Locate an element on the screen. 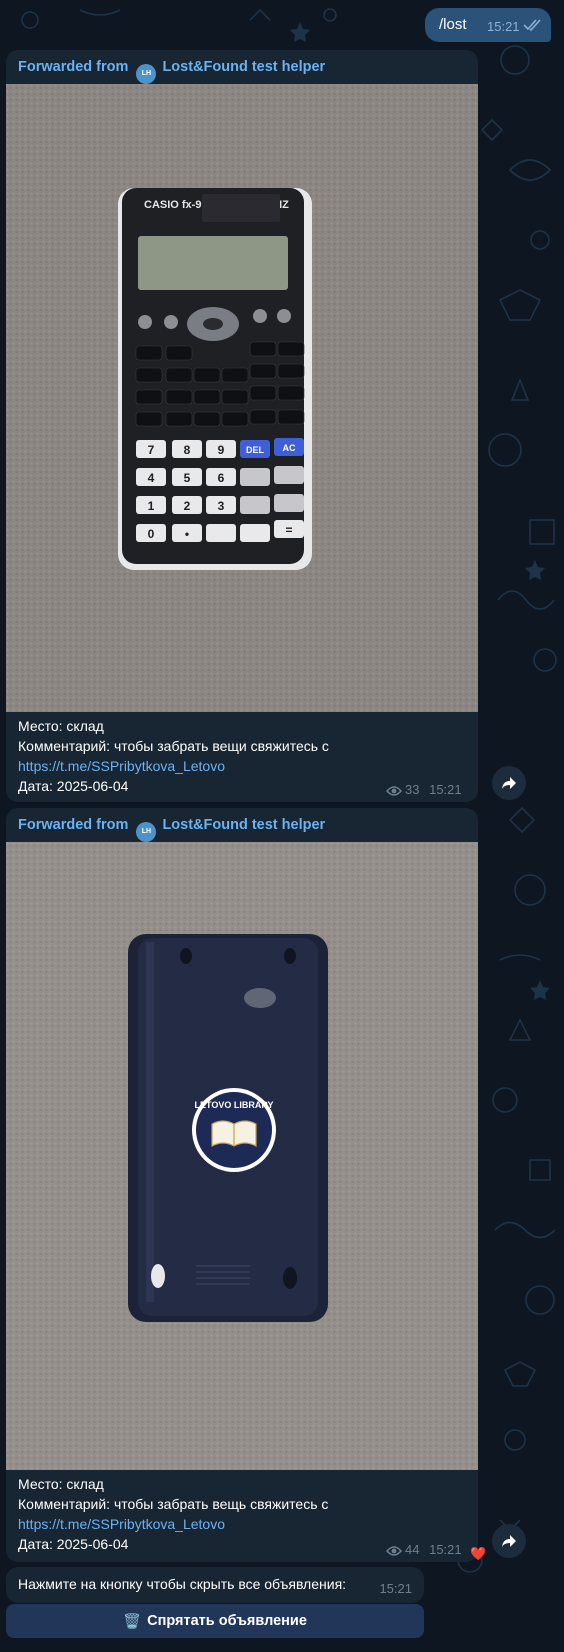 This screenshot has width=564, height=1652. svg-text: 5 is located at coordinates (187, 478).